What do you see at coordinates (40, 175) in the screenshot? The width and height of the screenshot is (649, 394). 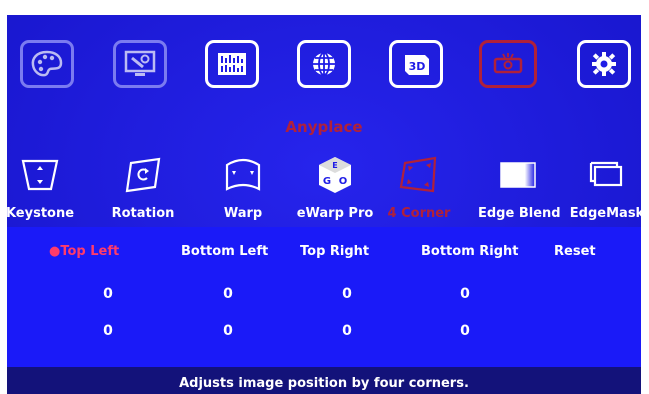 I see `keystone-icon` at bounding box center [40, 175].